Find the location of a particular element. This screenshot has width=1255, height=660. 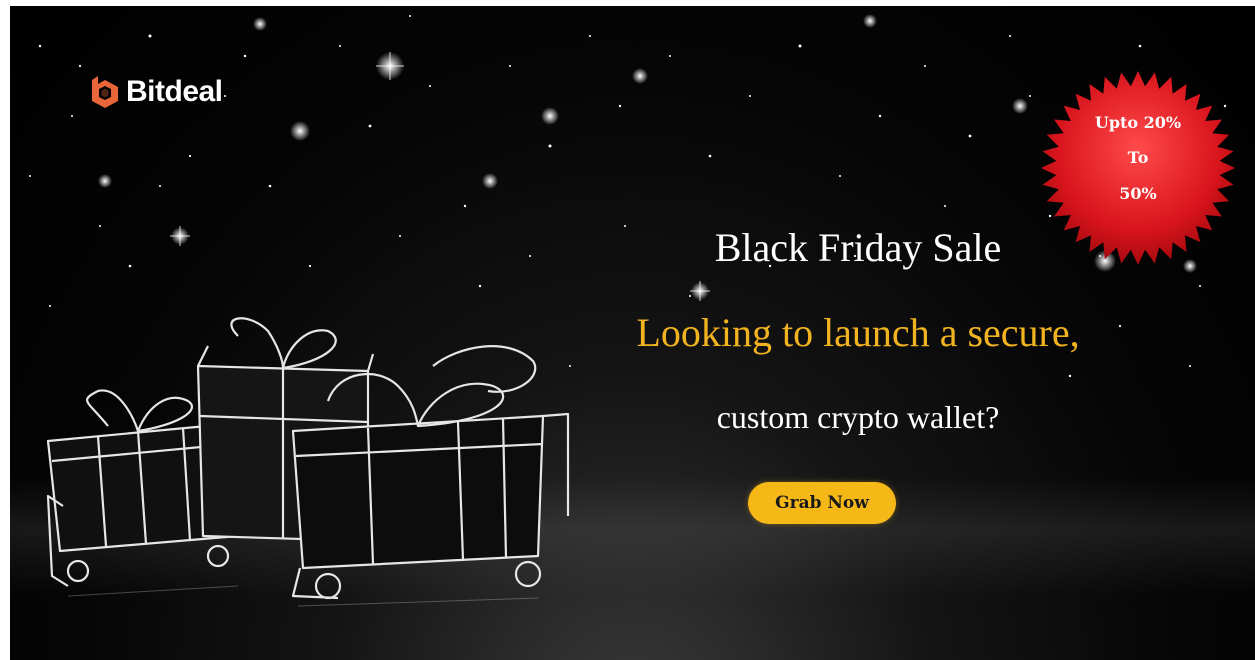

grab-now-button: Grab Now is located at coordinates (822, 503).